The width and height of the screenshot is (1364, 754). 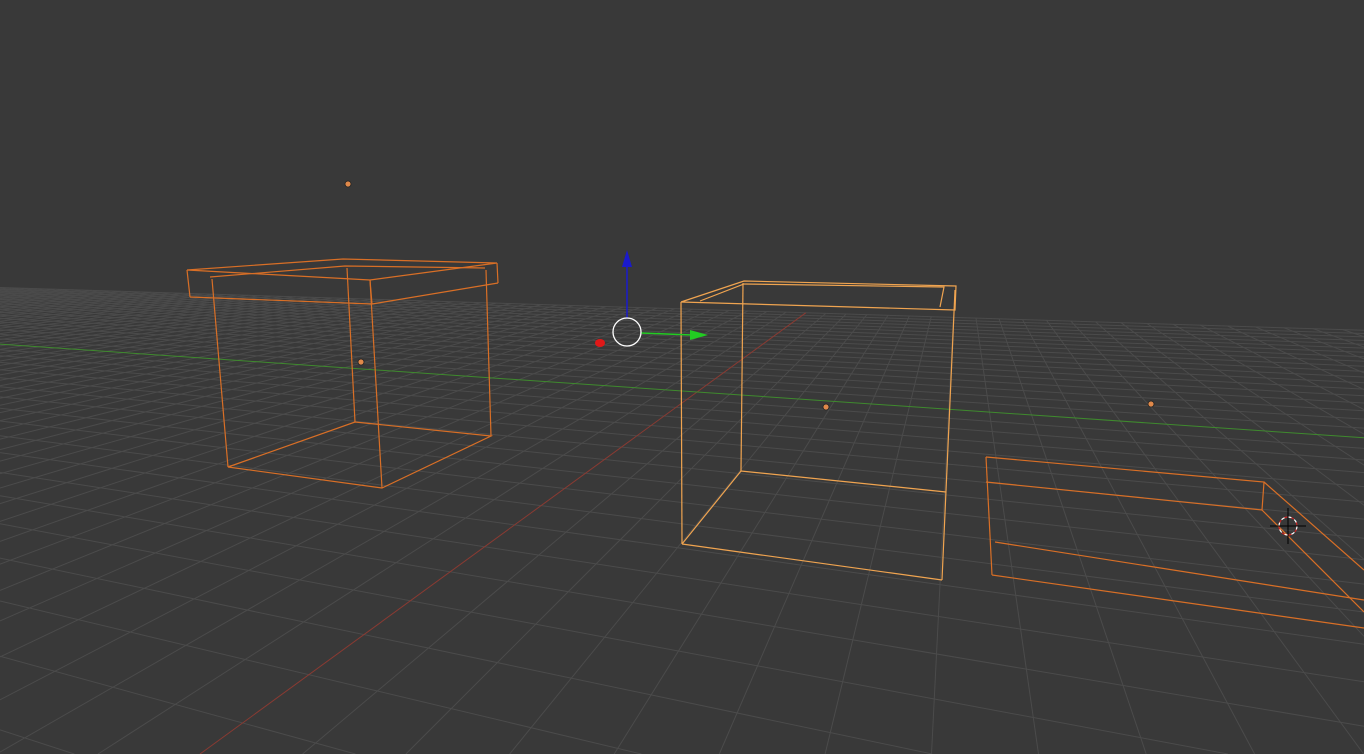 What do you see at coordinates (600, 343) in the screenshot?
I see `x-axis-handle` at bounding box center [600, 343].